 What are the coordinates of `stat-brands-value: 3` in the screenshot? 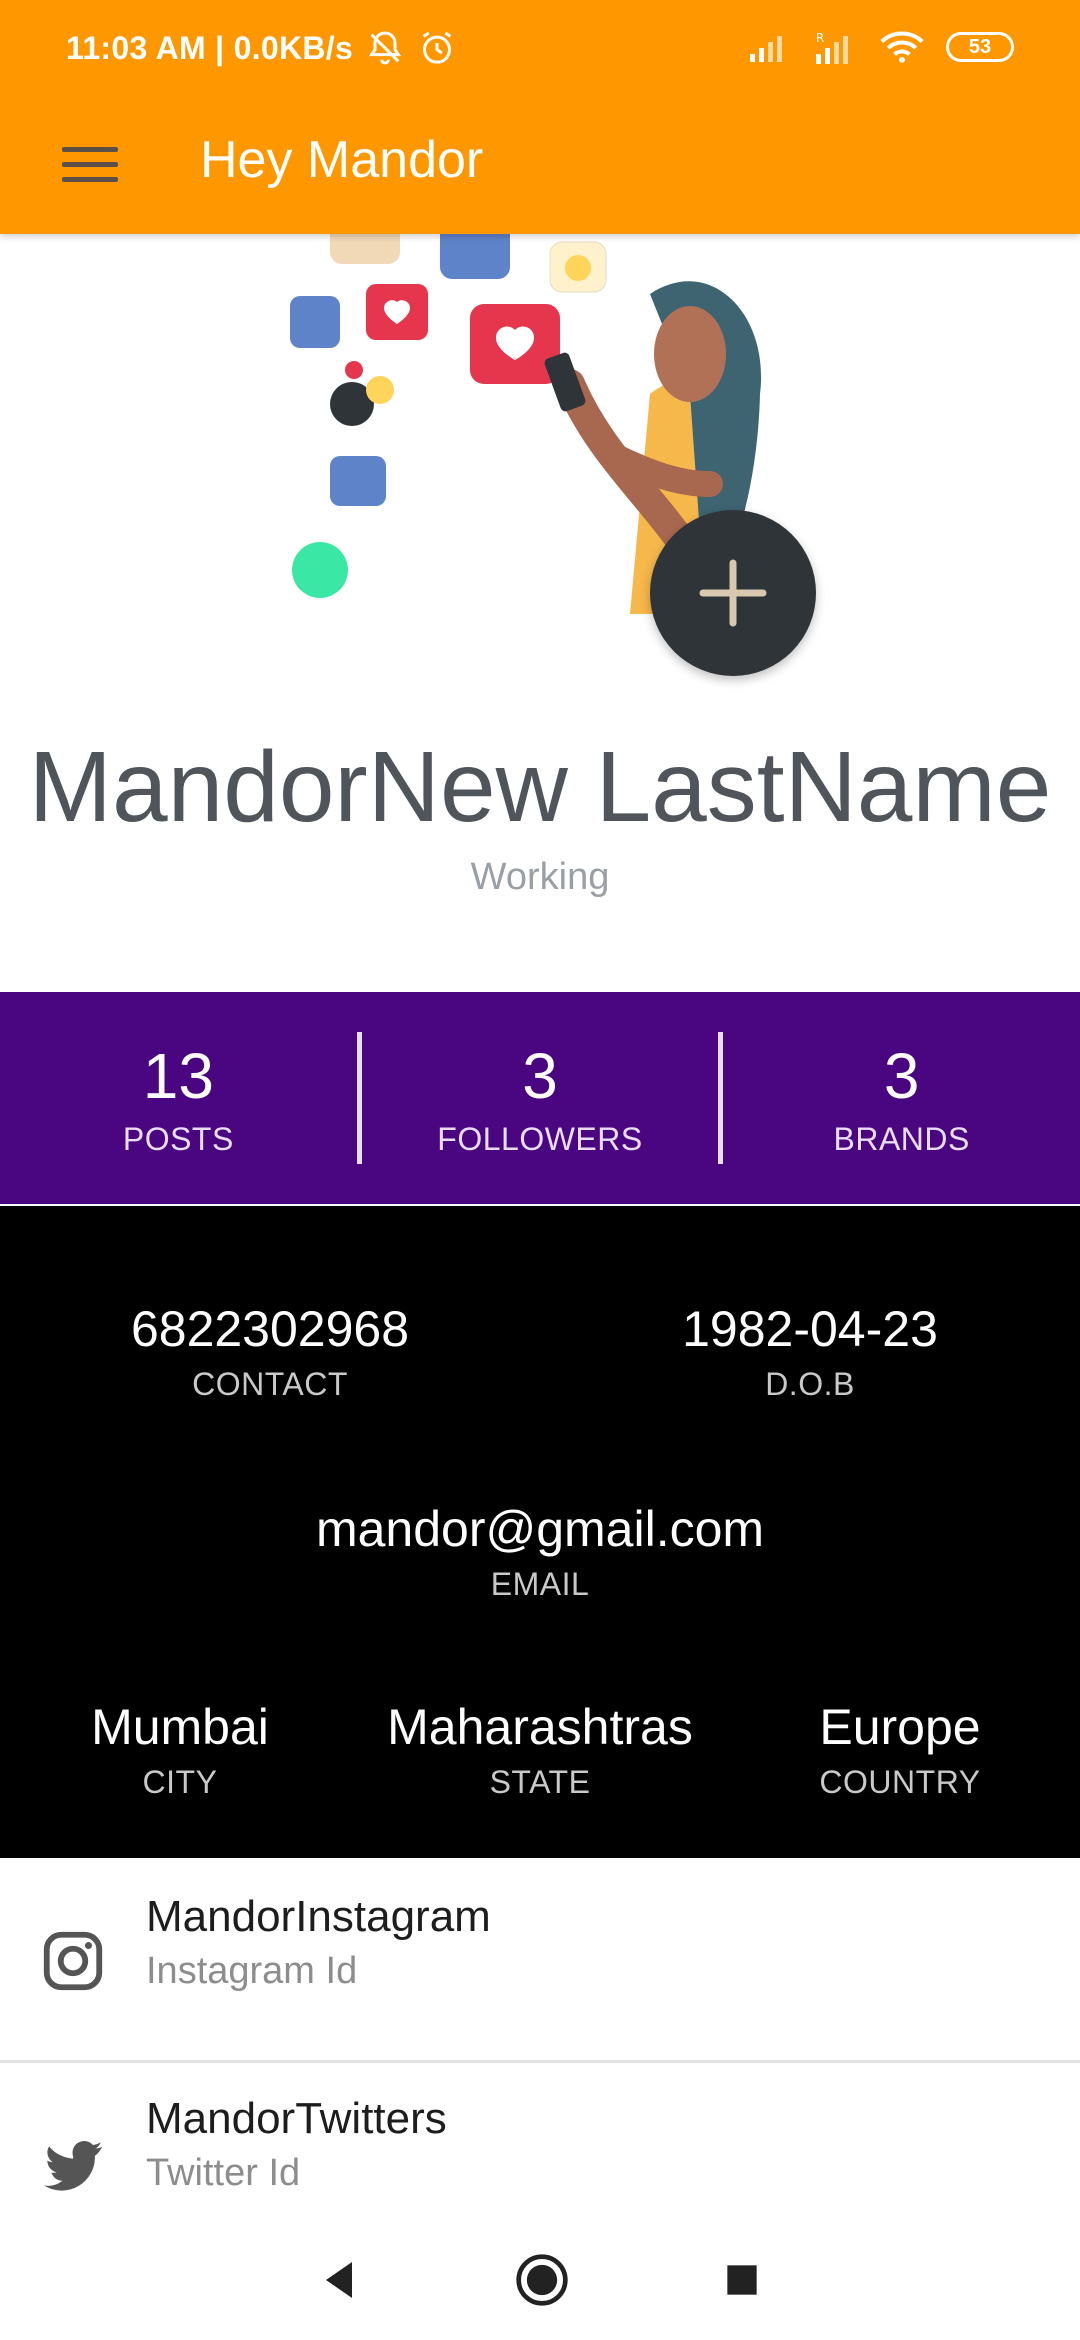 It's located at (901, 1076).